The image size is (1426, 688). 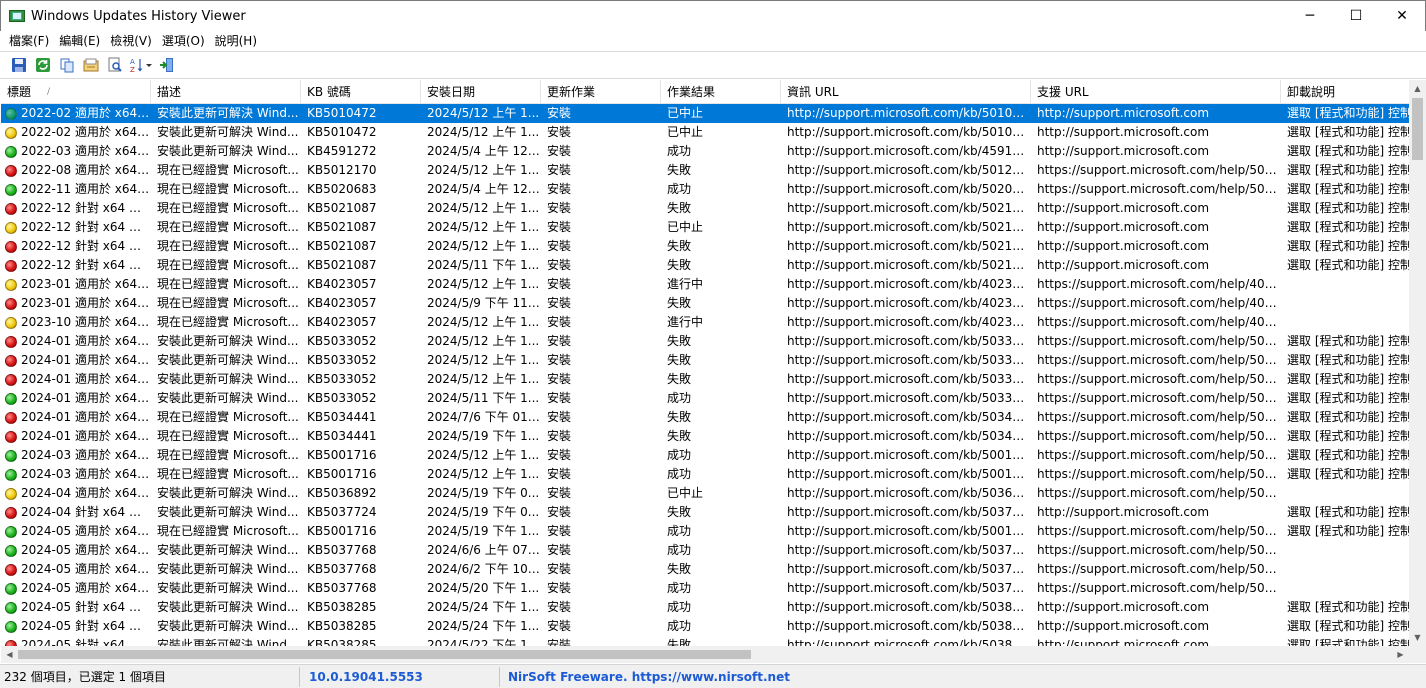 What do you see at coordinates (226, 92) in the screenshot?
I see `column-header-description: 描述` at bounding box center [226, 92].